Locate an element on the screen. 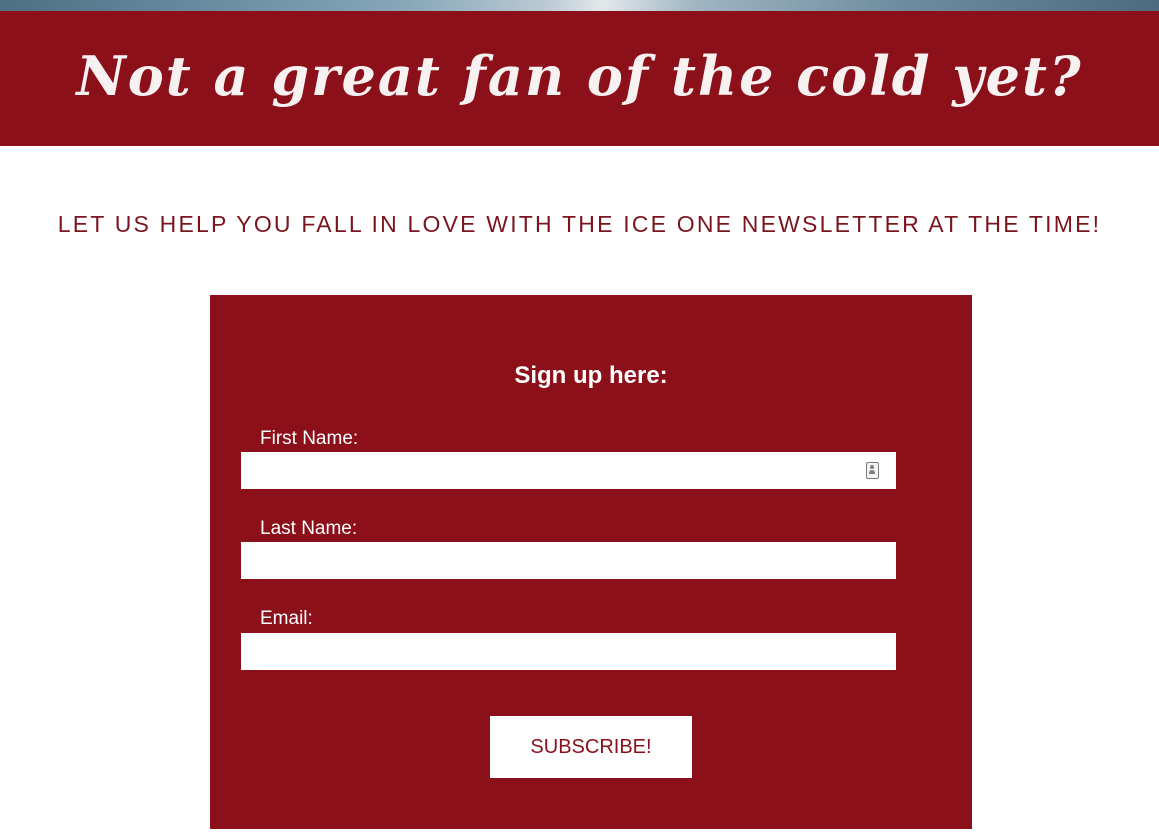 The height and width of the screenshot is (834, 1159). banner-title: Not a great fan of the cold yet? is located at coordinates (579, 76).